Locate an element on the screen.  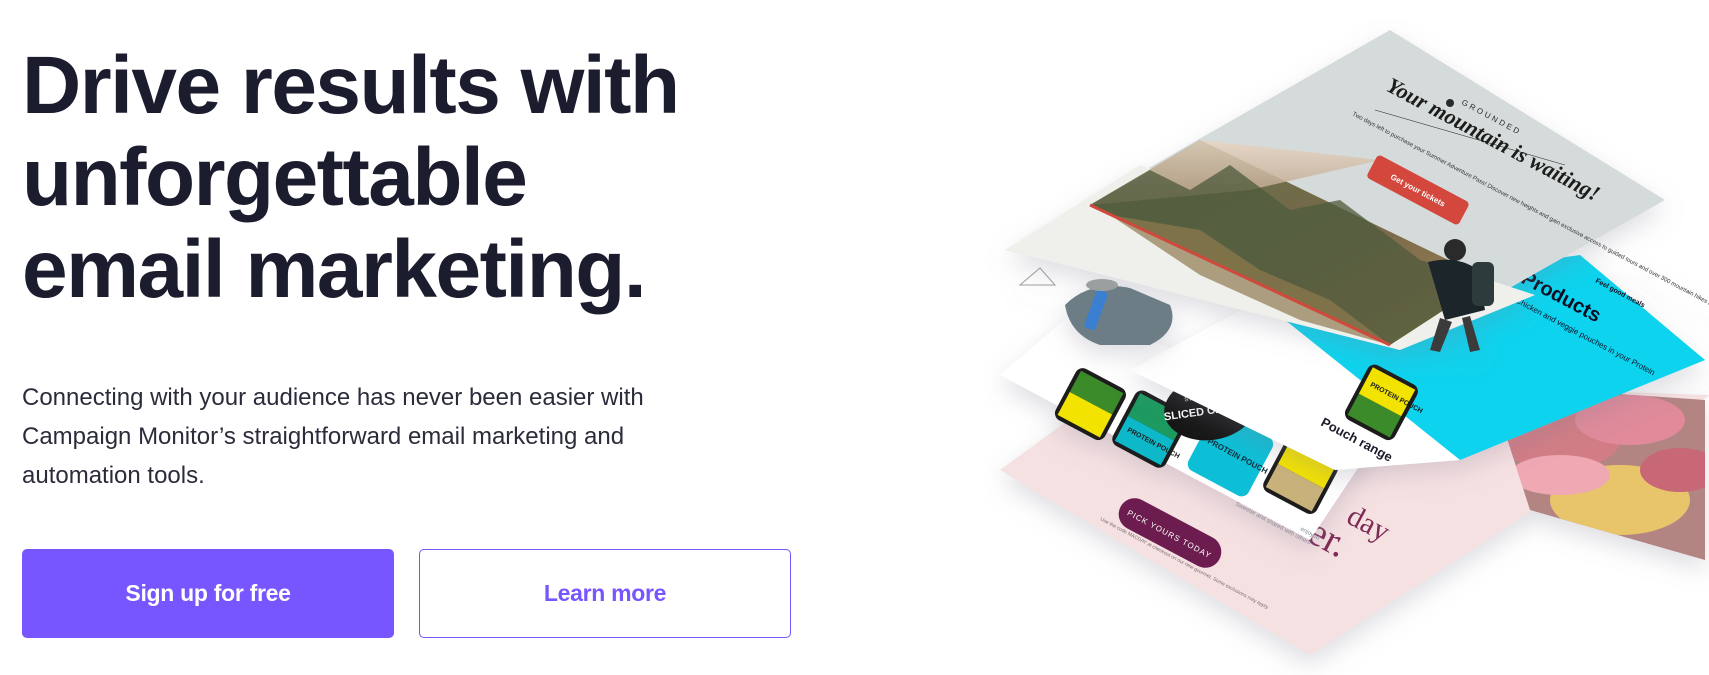
headline-line-2: unforgettable is located at coordinates (275, 177).